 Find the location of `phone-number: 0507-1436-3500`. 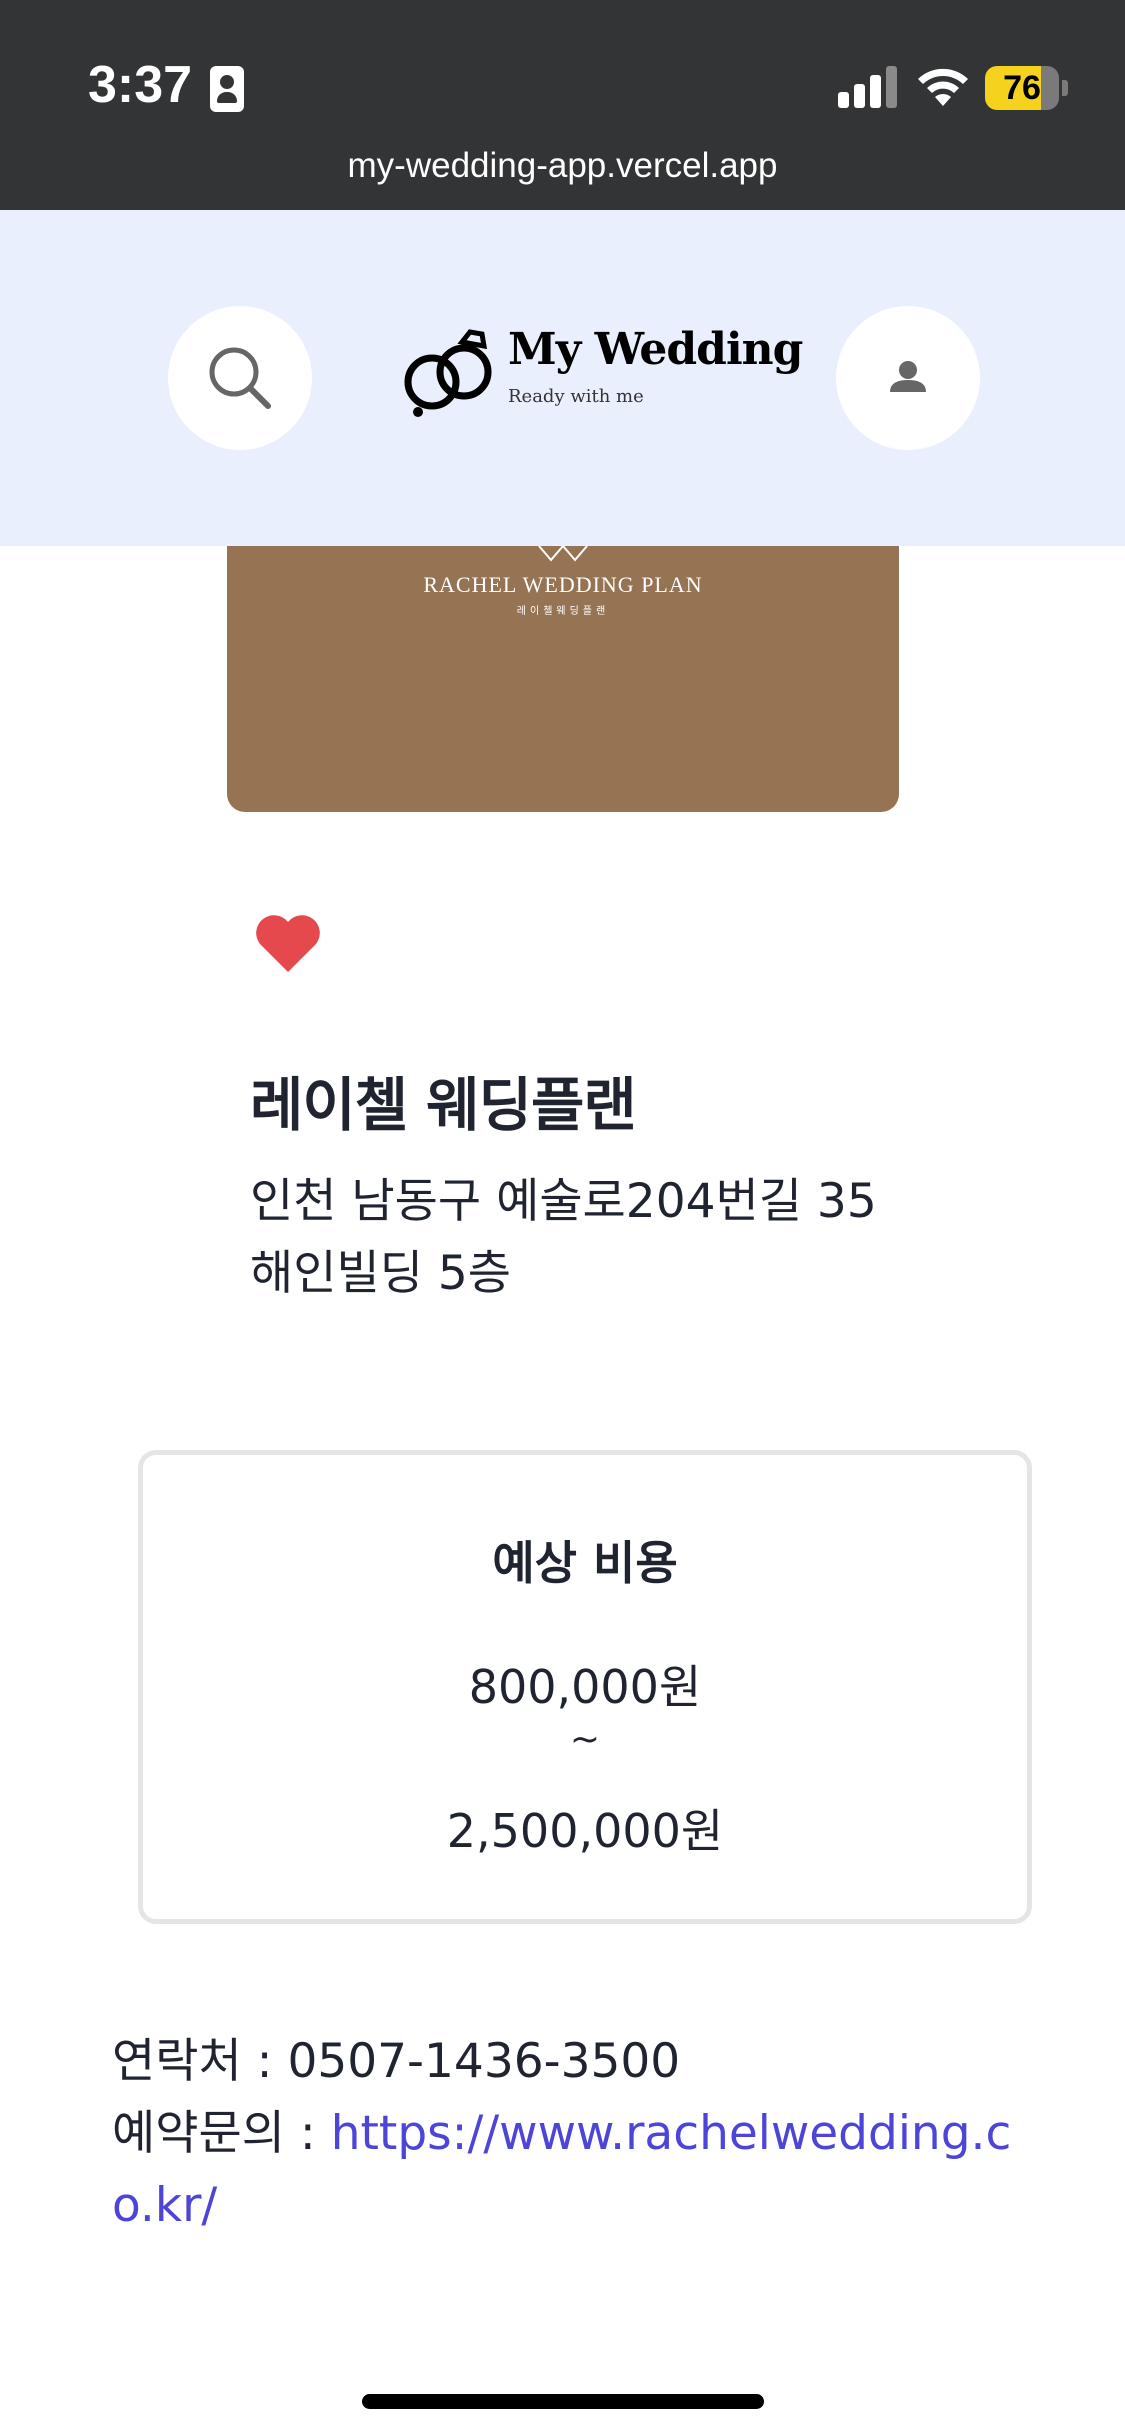

phone-number: 0507-1436-3500 is located at coordinates (483, 2061).